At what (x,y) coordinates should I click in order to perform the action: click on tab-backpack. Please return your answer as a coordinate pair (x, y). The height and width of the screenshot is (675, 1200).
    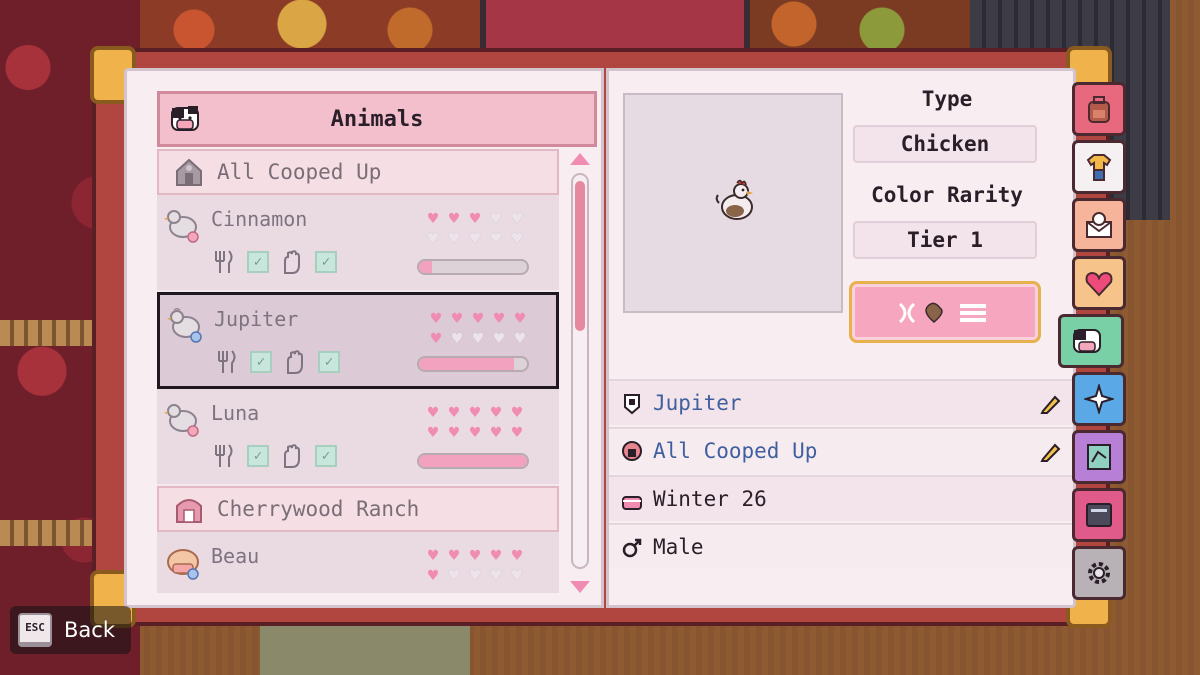
    Looking at the image, I should click on (1099, 109).